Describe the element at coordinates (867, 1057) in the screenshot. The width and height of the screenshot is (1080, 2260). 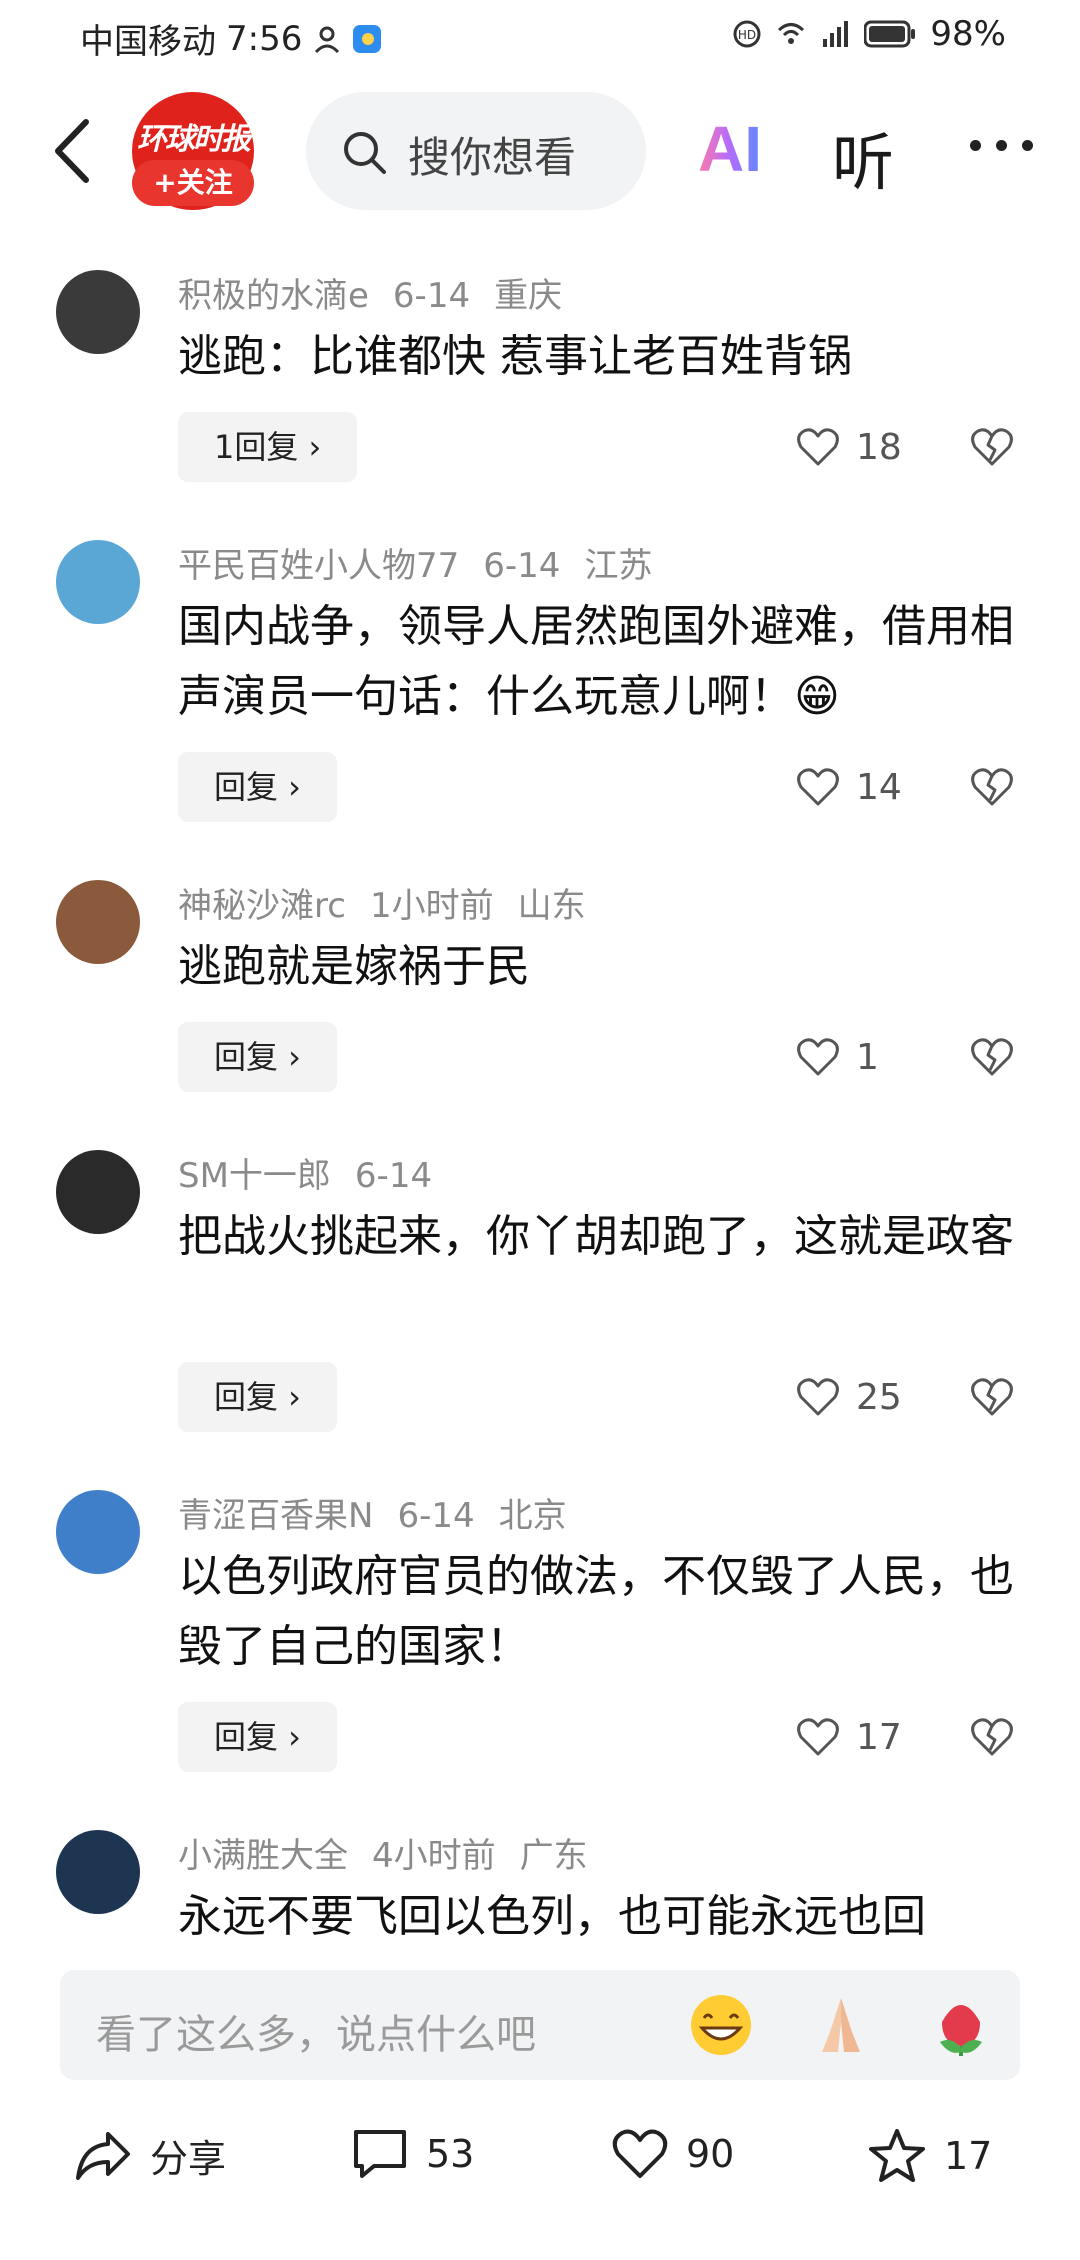
I see `comment-like-count: 1` at that location.